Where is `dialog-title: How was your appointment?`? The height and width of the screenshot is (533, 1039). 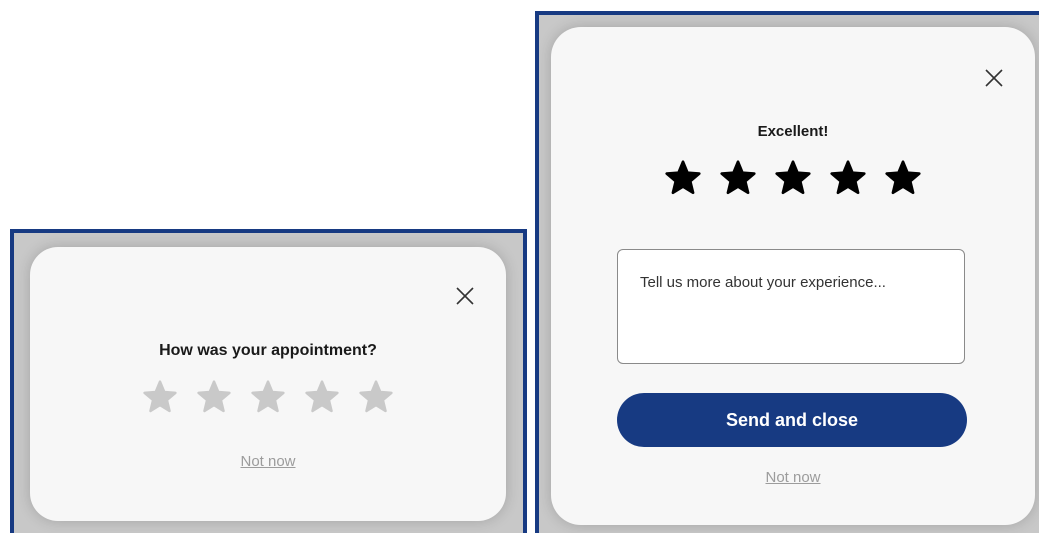 dialog-title: How was your appointment? is located at coordinates (268, 350).